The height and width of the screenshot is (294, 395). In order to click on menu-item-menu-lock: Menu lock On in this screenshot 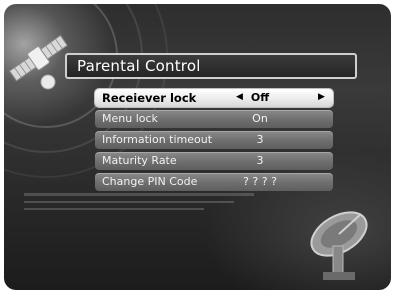, I will do `click(214, 119)`.